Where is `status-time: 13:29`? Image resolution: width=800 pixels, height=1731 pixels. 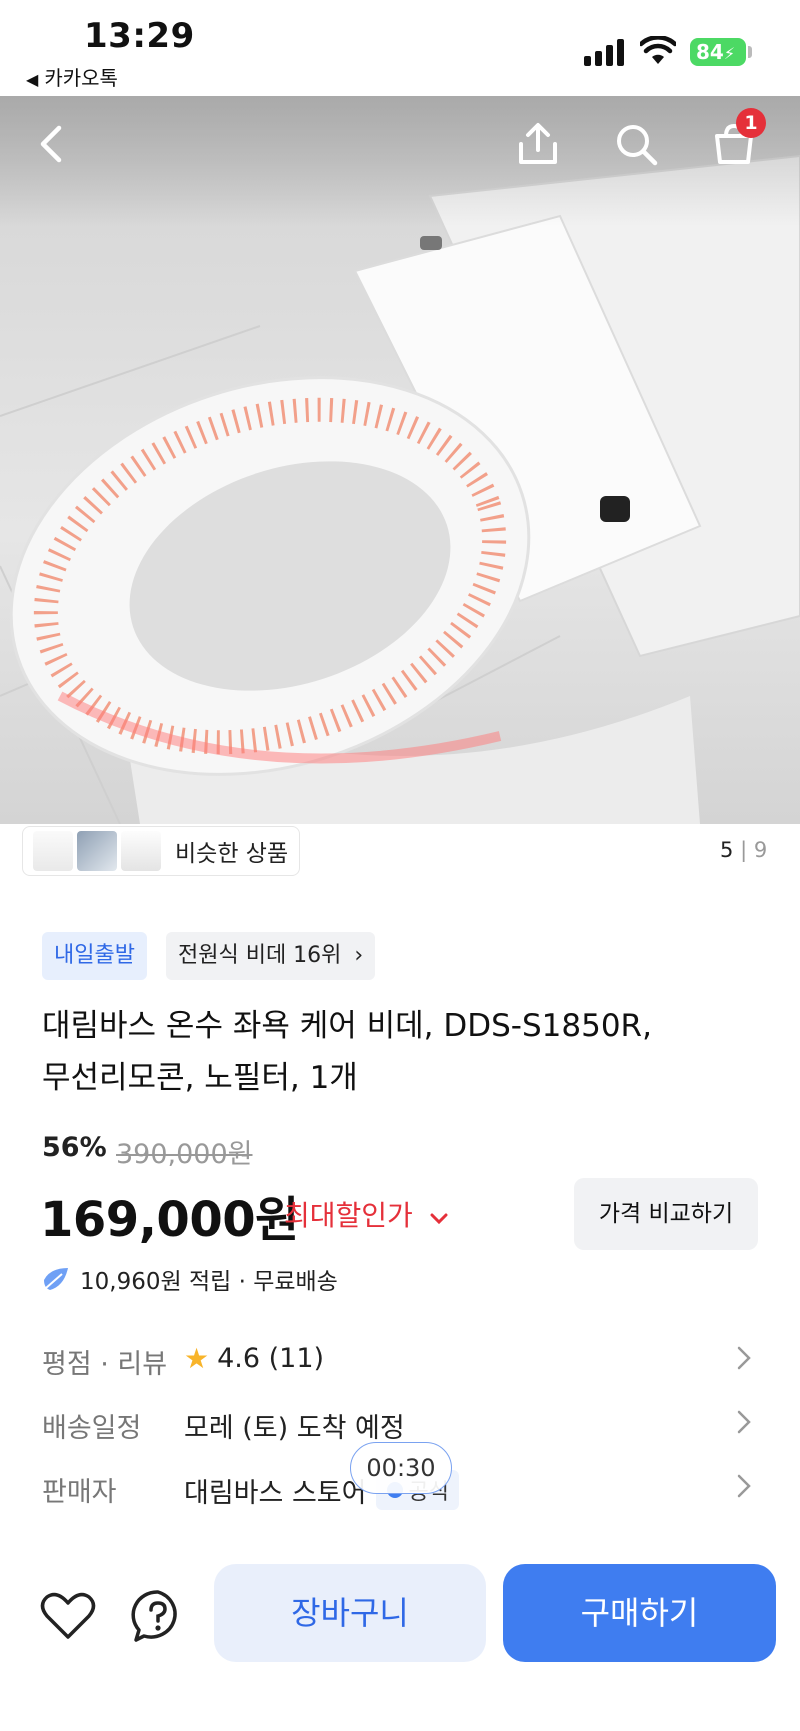
status-time: 13:29 is located at coordinates (139, 36).